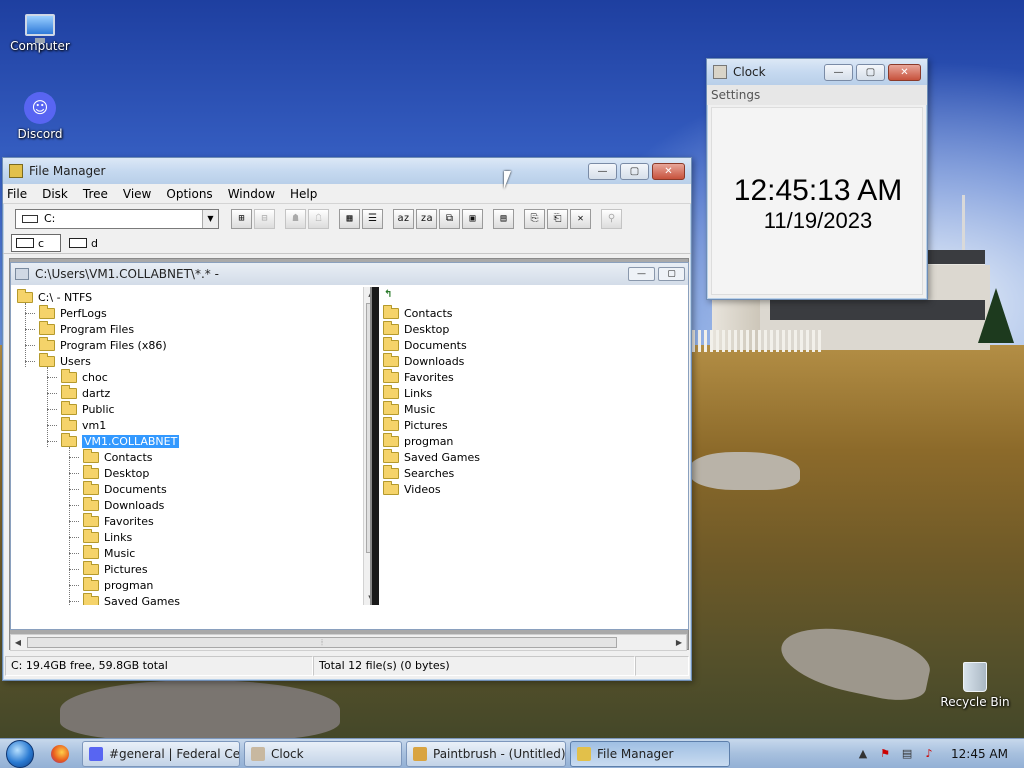 The image size is (1024, 768). What do you see at coordinates (534, 218) in the screenshot?
I see `copy-icon: ⎘` at bounding box center [534, 218].